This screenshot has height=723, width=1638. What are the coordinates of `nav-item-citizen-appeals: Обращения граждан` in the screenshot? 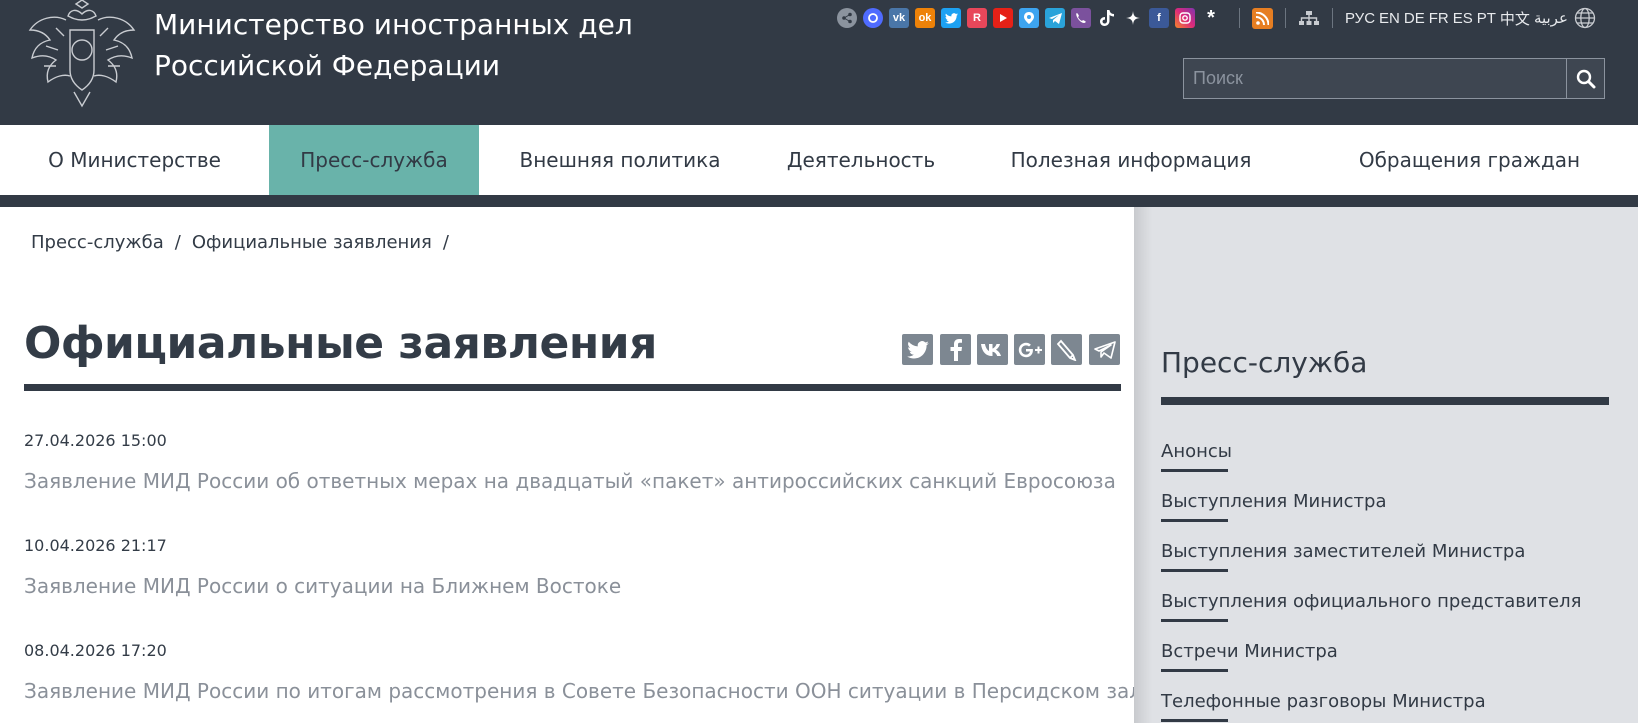 It's located at (1469, 160).